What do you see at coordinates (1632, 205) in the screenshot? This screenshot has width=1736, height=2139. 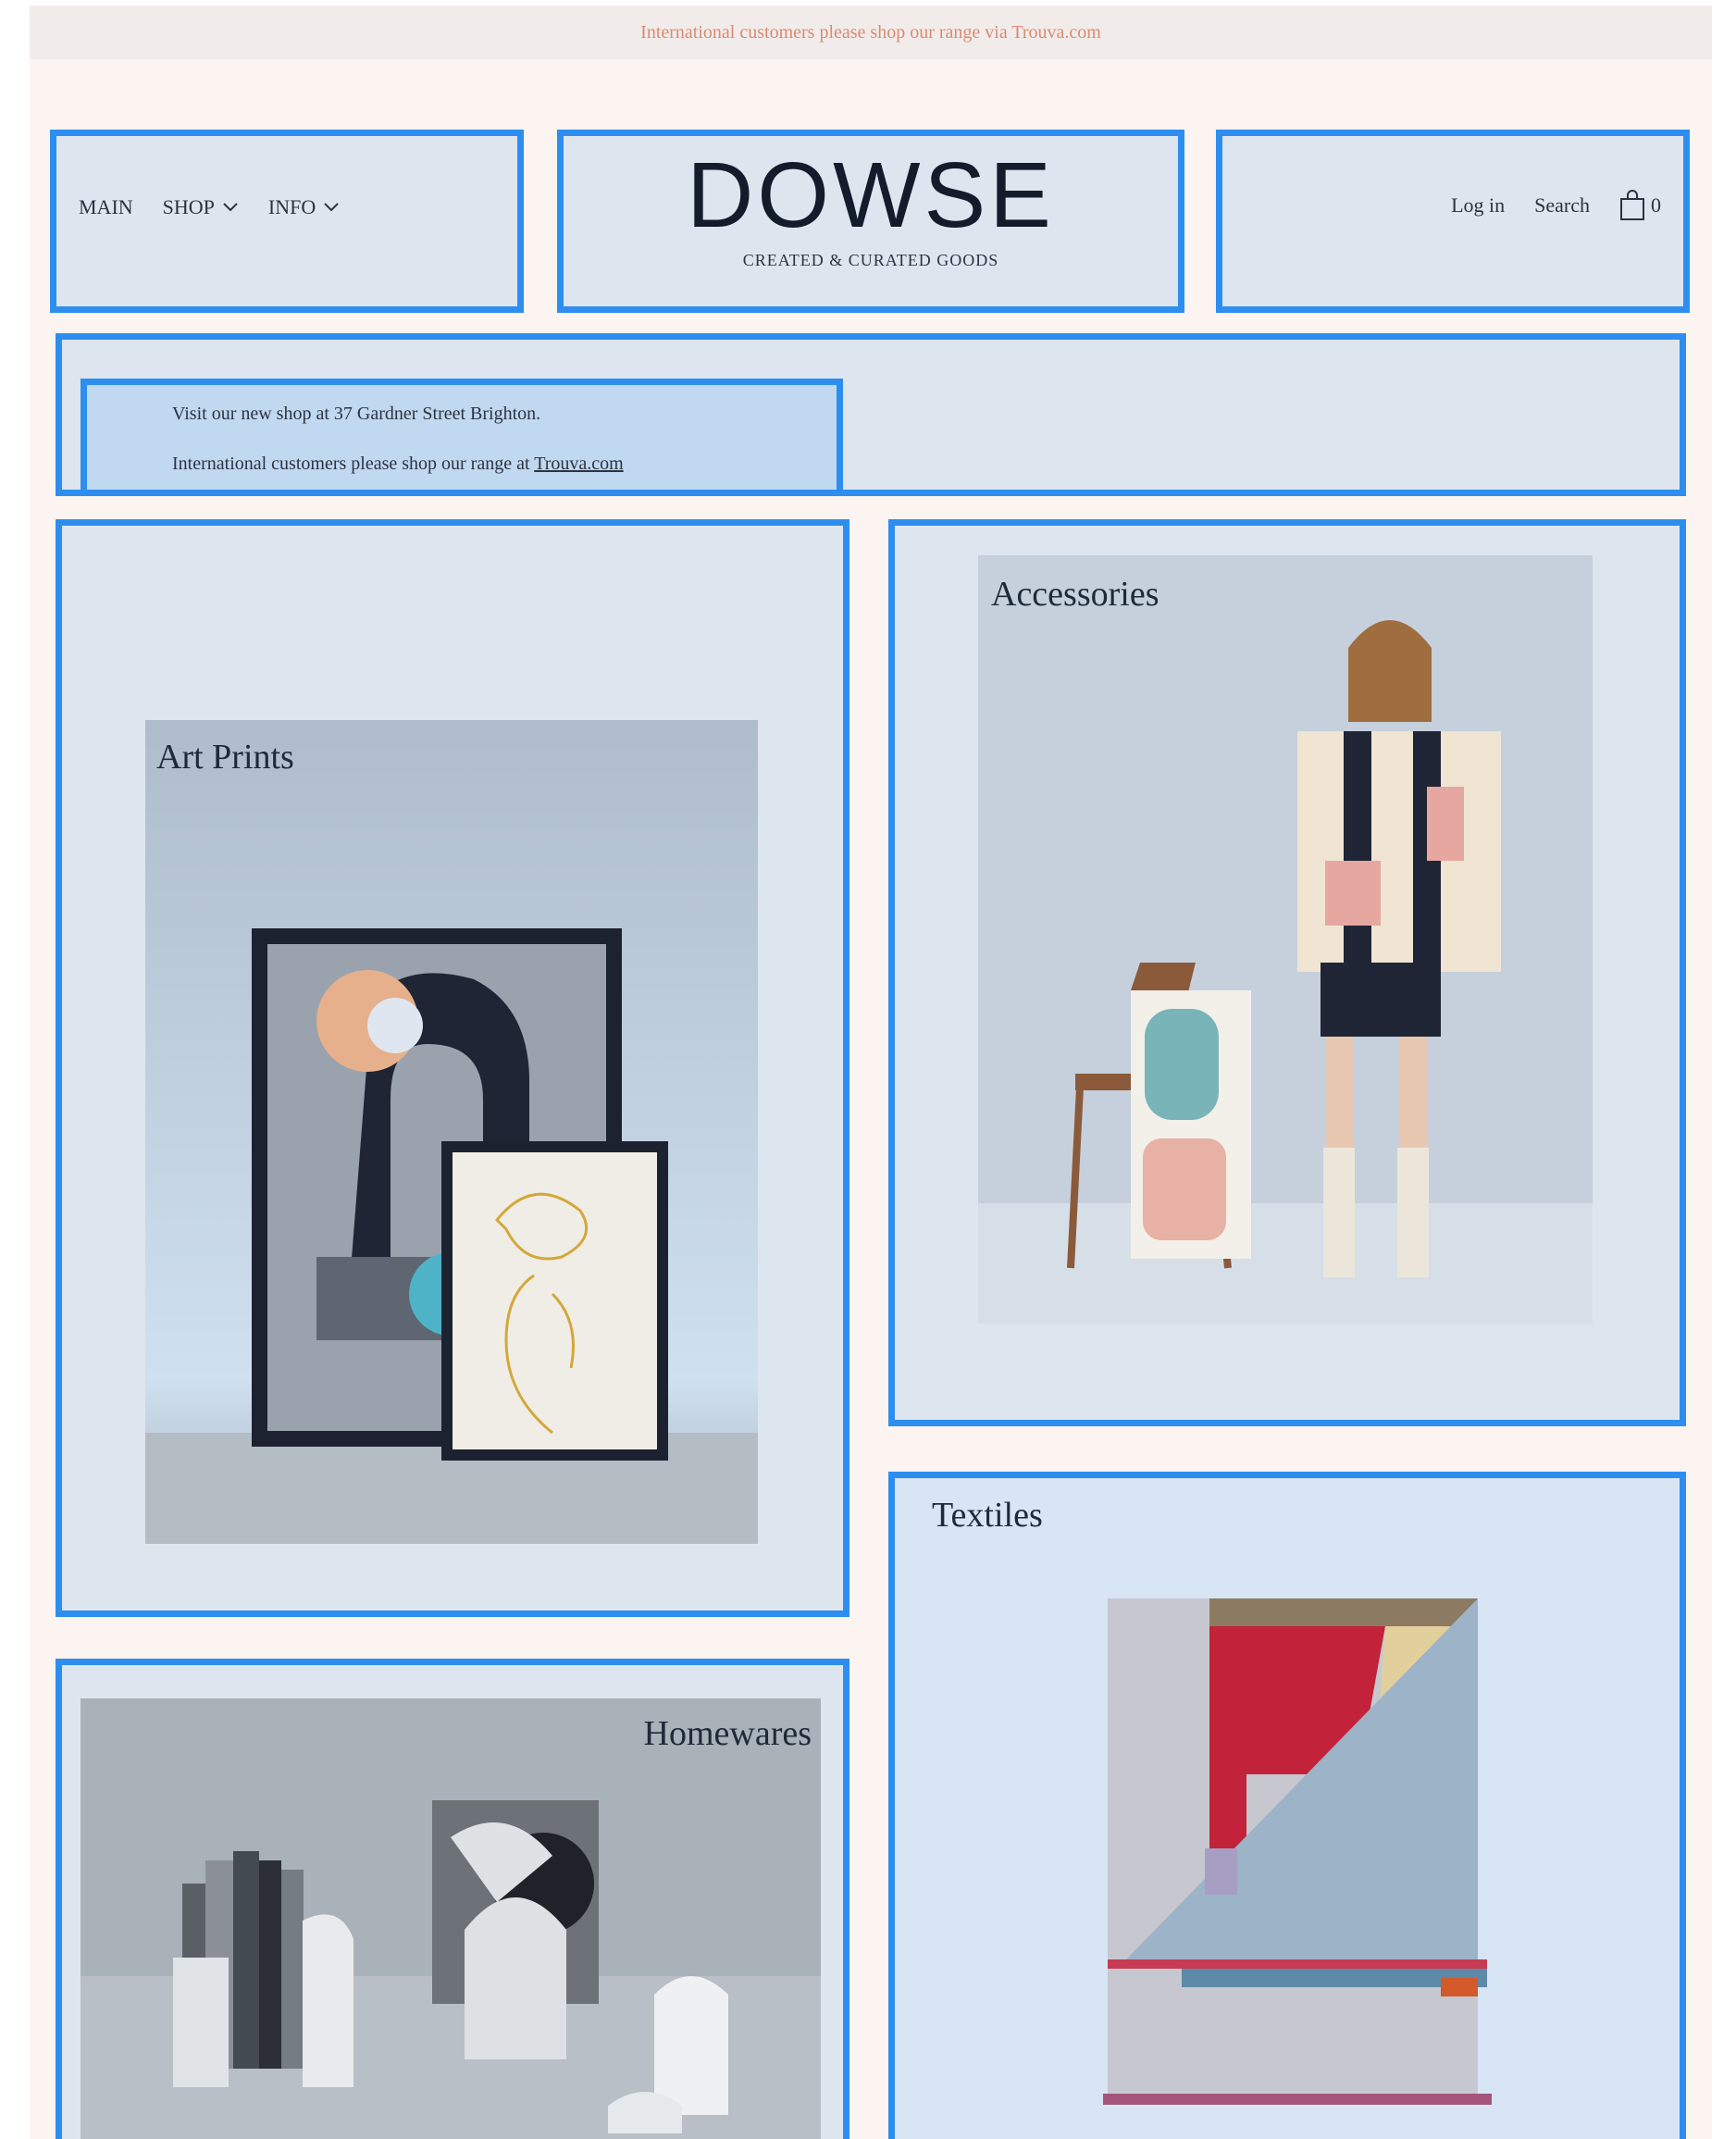 I see `shopping-bag-icon` at bounding box center [1632, 205].